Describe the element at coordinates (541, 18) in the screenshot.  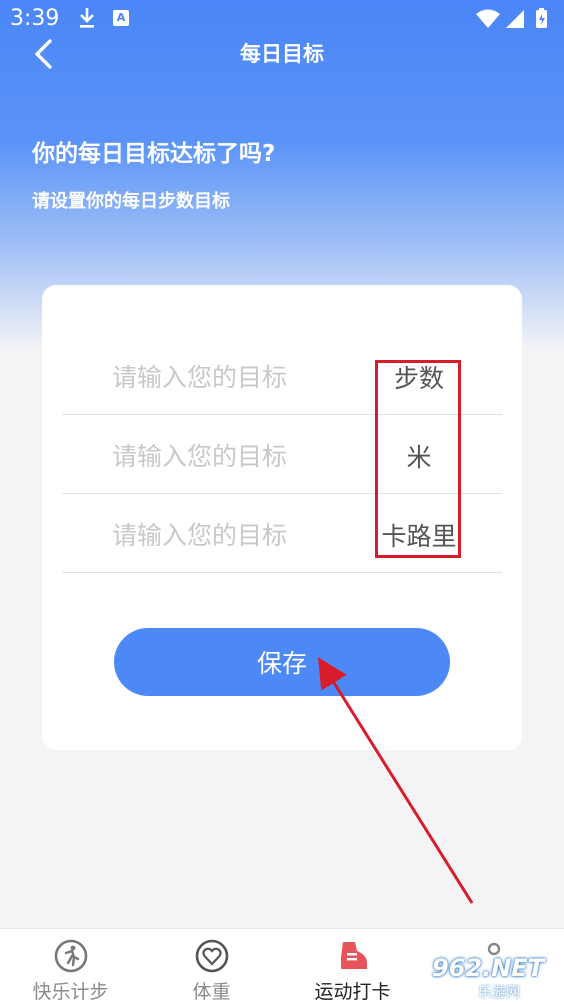
I see `battery-icon` at that location.